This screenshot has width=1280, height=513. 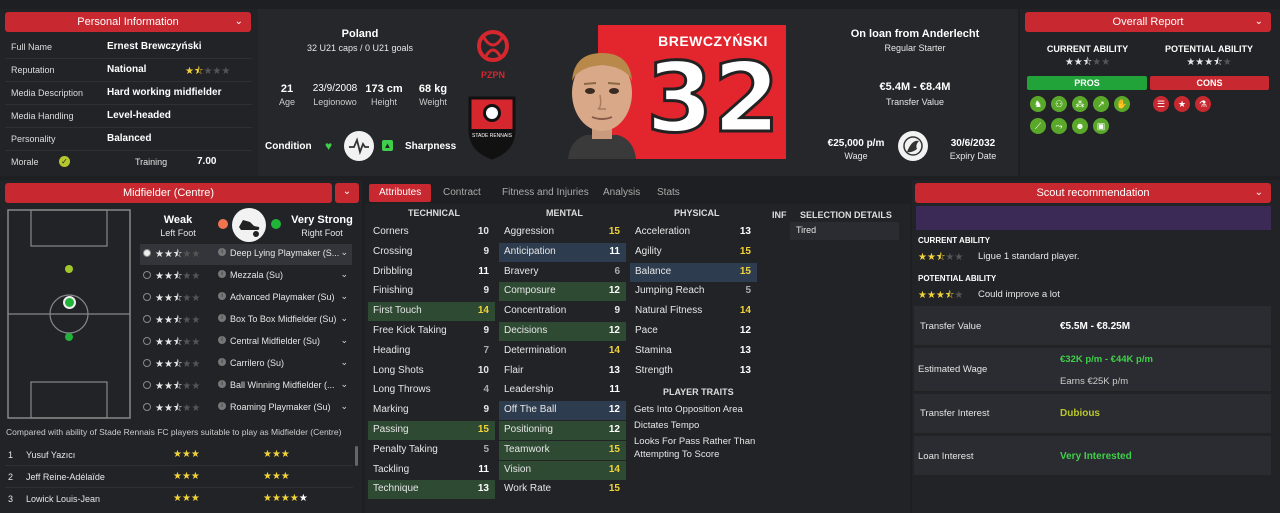 What do you see at coordinates (431, 410) in the screenshot?
I see `attribute-row: Marking 9` at bounding box center [431, 410].